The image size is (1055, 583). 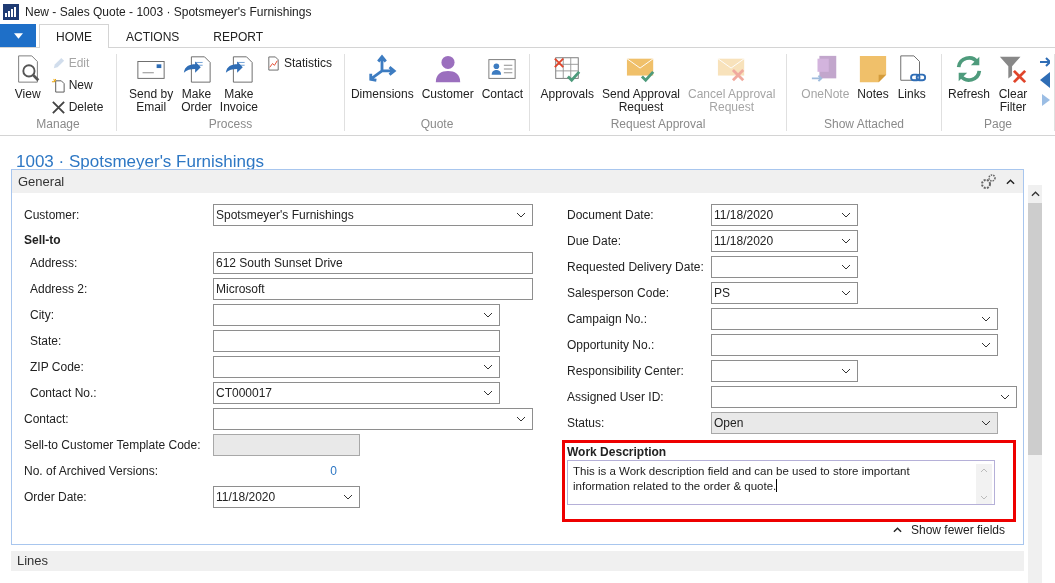 What do you see at coordinates (273, 63) in the screenshot?
I see `chart-document-icon` at bounding box center [273, 63].